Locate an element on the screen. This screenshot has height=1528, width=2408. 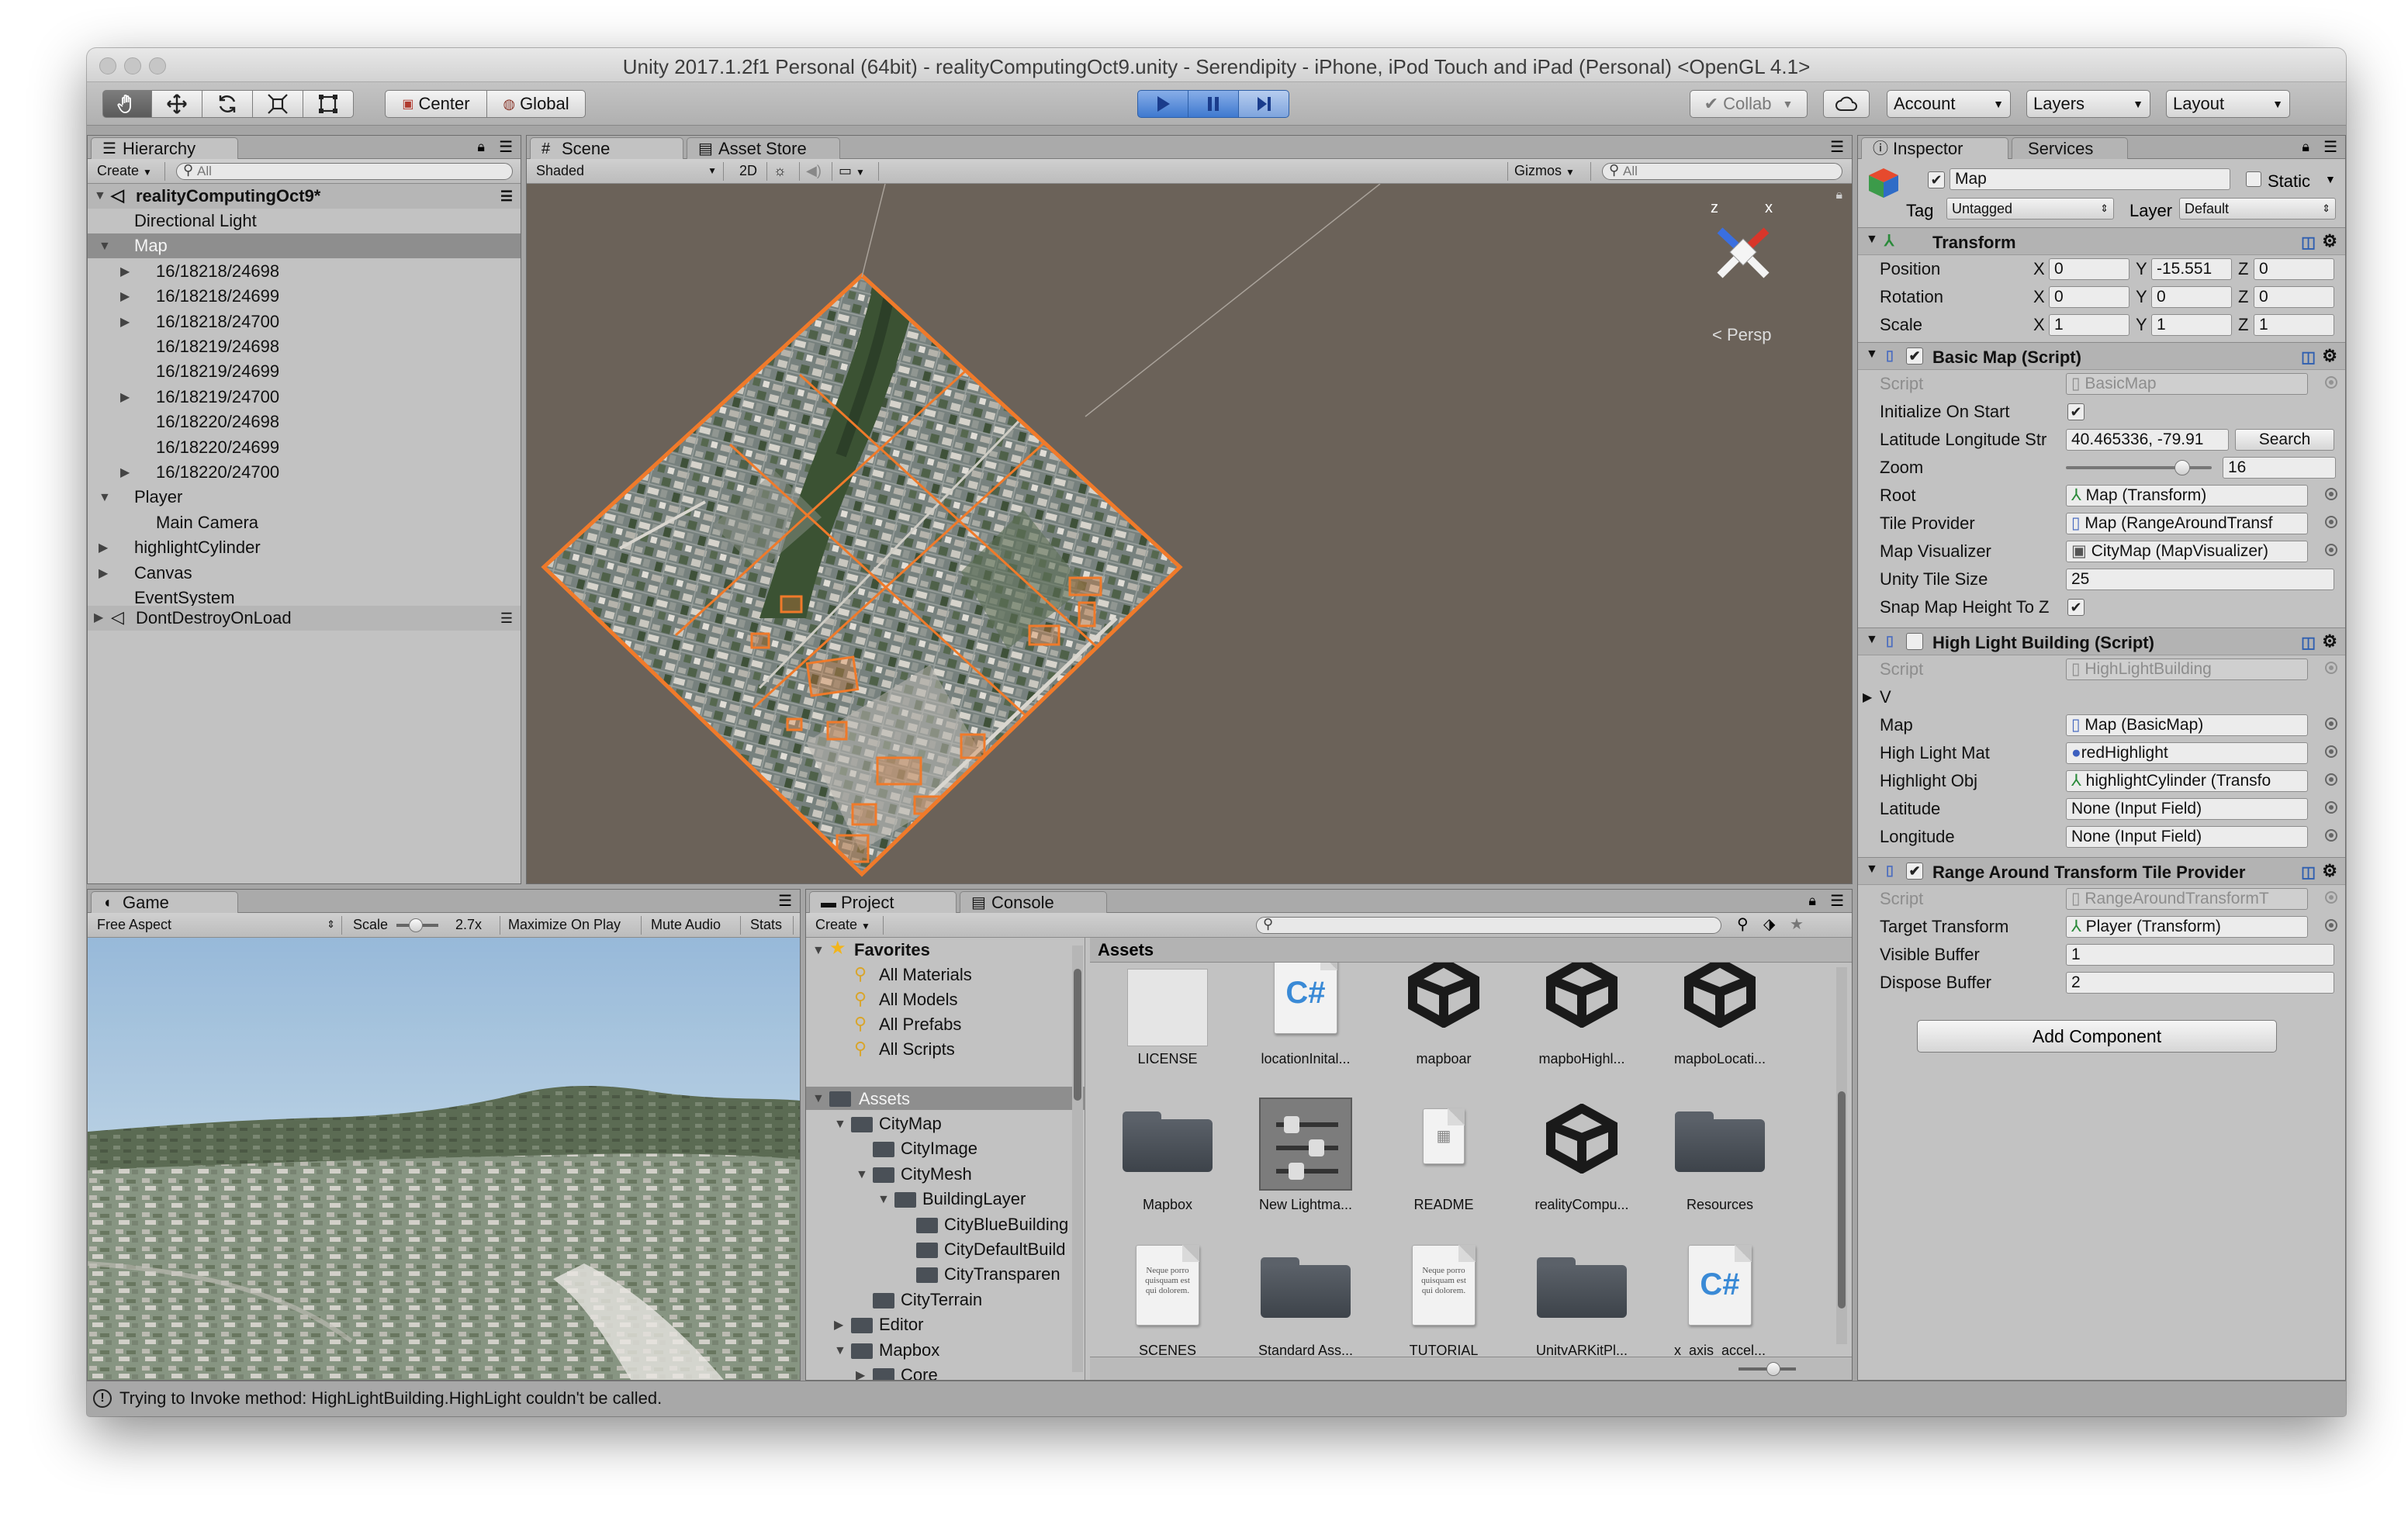
scene-root-row: ▼ ◁ realityComputingOct9* ☰ is located at coordinates (304, 196).